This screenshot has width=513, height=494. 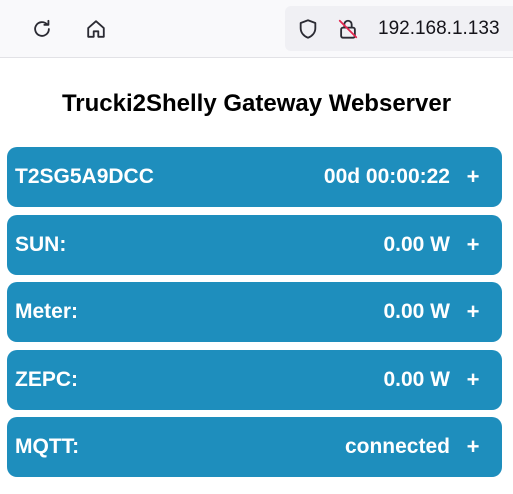 What do you see at coordinates (473, 245) in the screenshot?
I see `expand-sun-button: +` at bounding box center [473, 245].